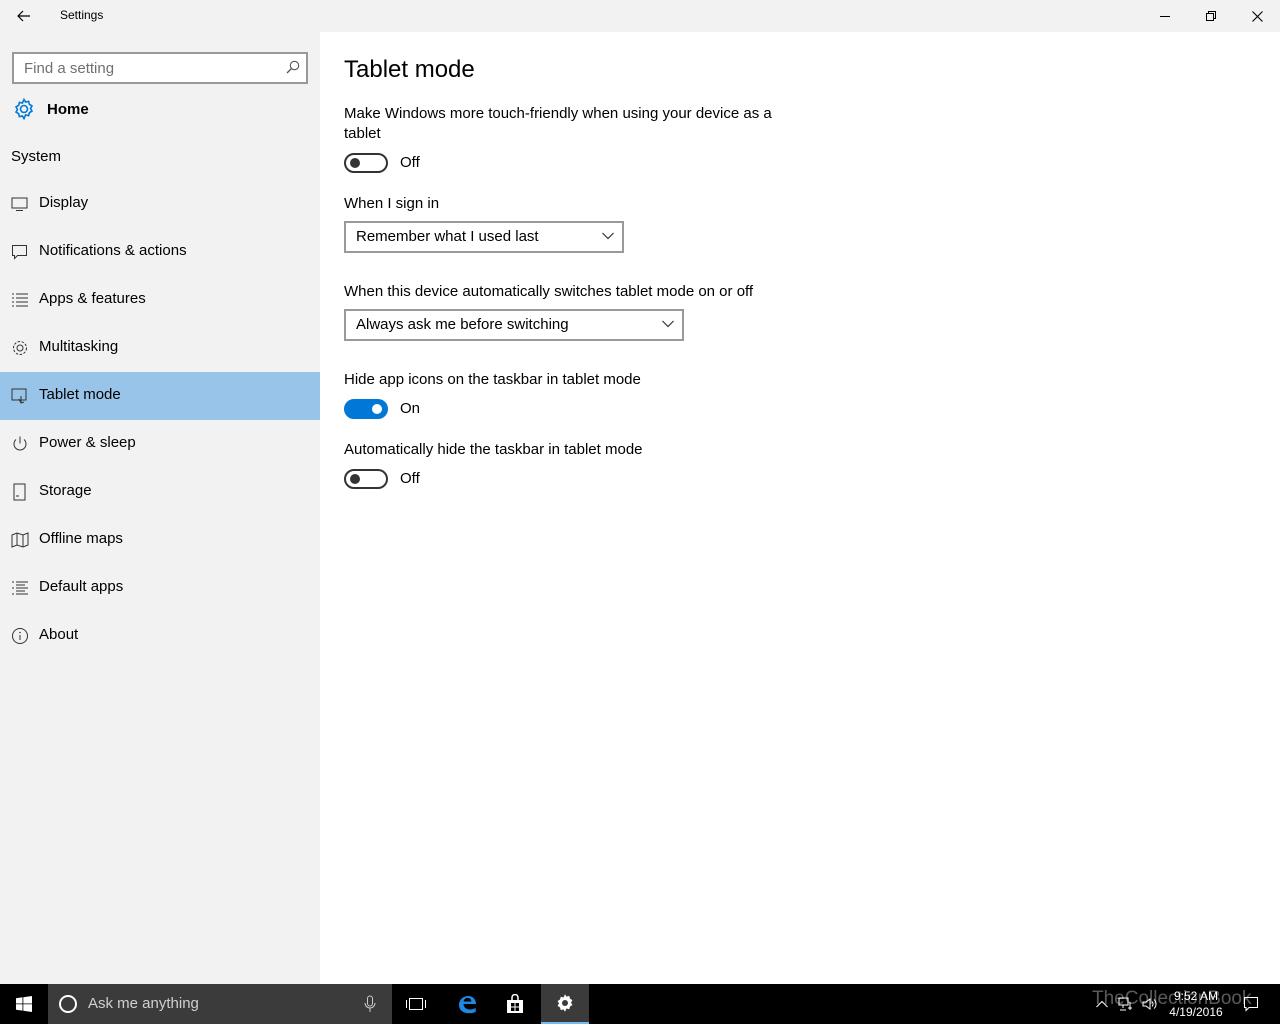 The image size is (1280, 1024). Describe the element at coordinates (64, 202) in the screenshot. I see `sidebar-item-label: Display` at that location.